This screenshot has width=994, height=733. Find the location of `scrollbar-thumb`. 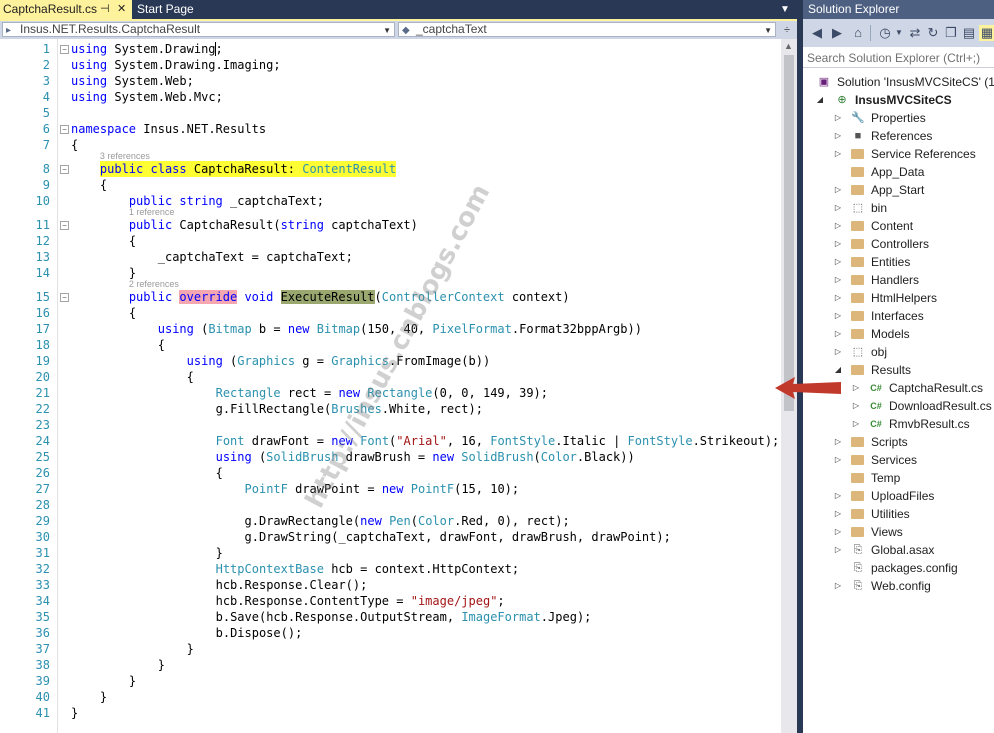

scrollbar-thumb is located at coordinates (789, 233).